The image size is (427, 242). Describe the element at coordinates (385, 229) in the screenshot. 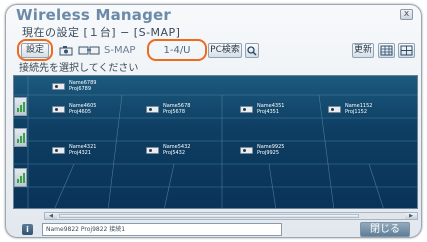

I see `close-button: 閉じる` at that location.